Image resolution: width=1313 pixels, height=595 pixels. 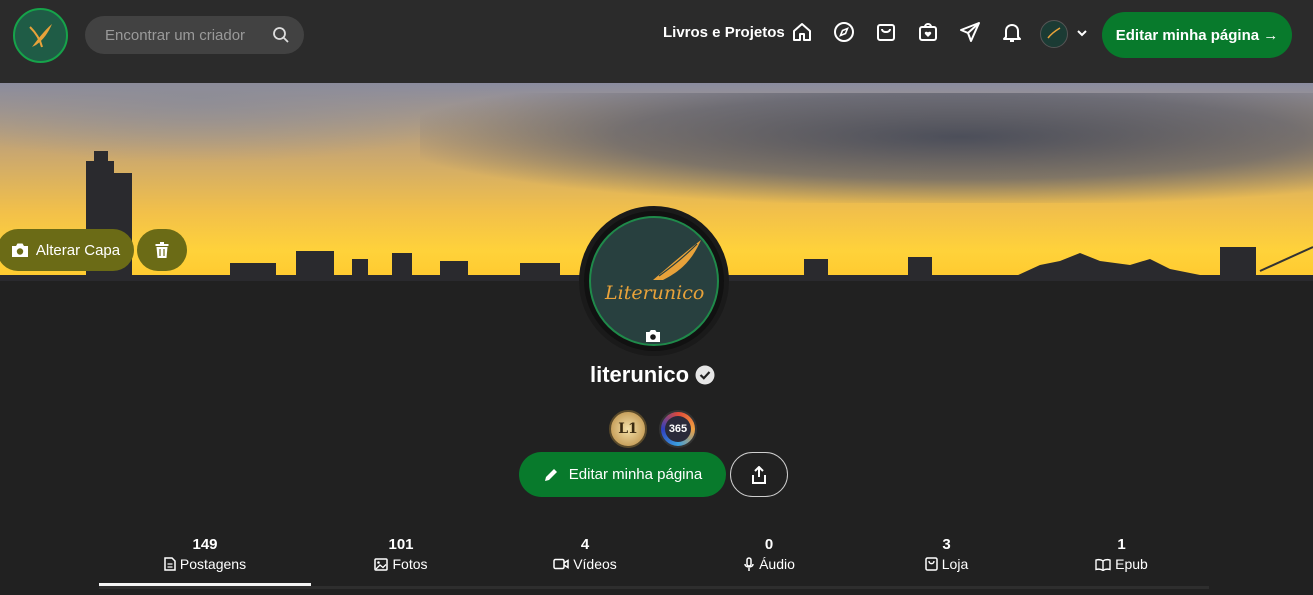 What do you see at coordinates (946, 544) in the screenshot?
I see `tab-count: 3` at bounding box center [946, 544].